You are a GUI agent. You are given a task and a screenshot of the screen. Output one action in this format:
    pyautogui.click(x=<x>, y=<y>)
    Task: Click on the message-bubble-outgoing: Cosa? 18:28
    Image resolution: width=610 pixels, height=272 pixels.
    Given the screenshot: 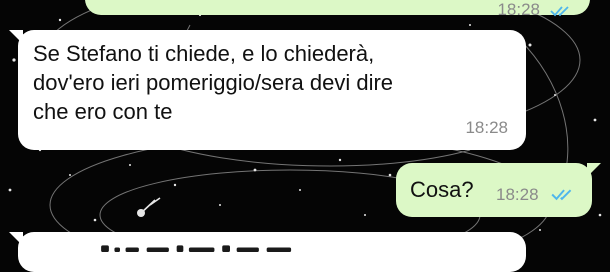 What is the action you would take?
    pyautogui.click(x=498, y=190)
    